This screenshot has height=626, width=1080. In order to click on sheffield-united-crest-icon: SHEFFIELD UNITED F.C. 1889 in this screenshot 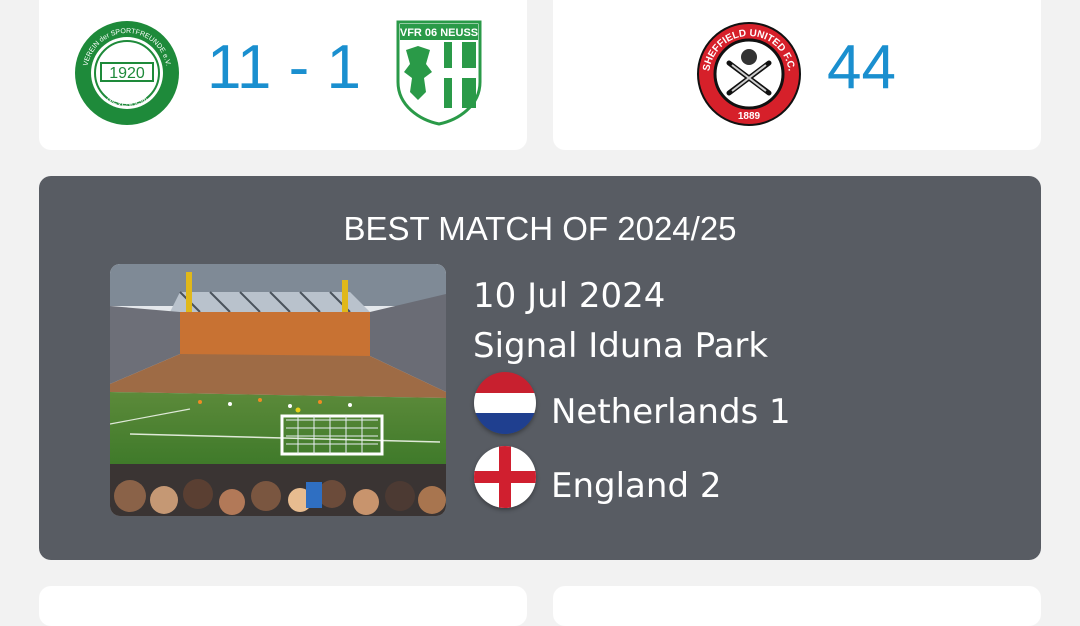, I will do `click(749, 74)`.